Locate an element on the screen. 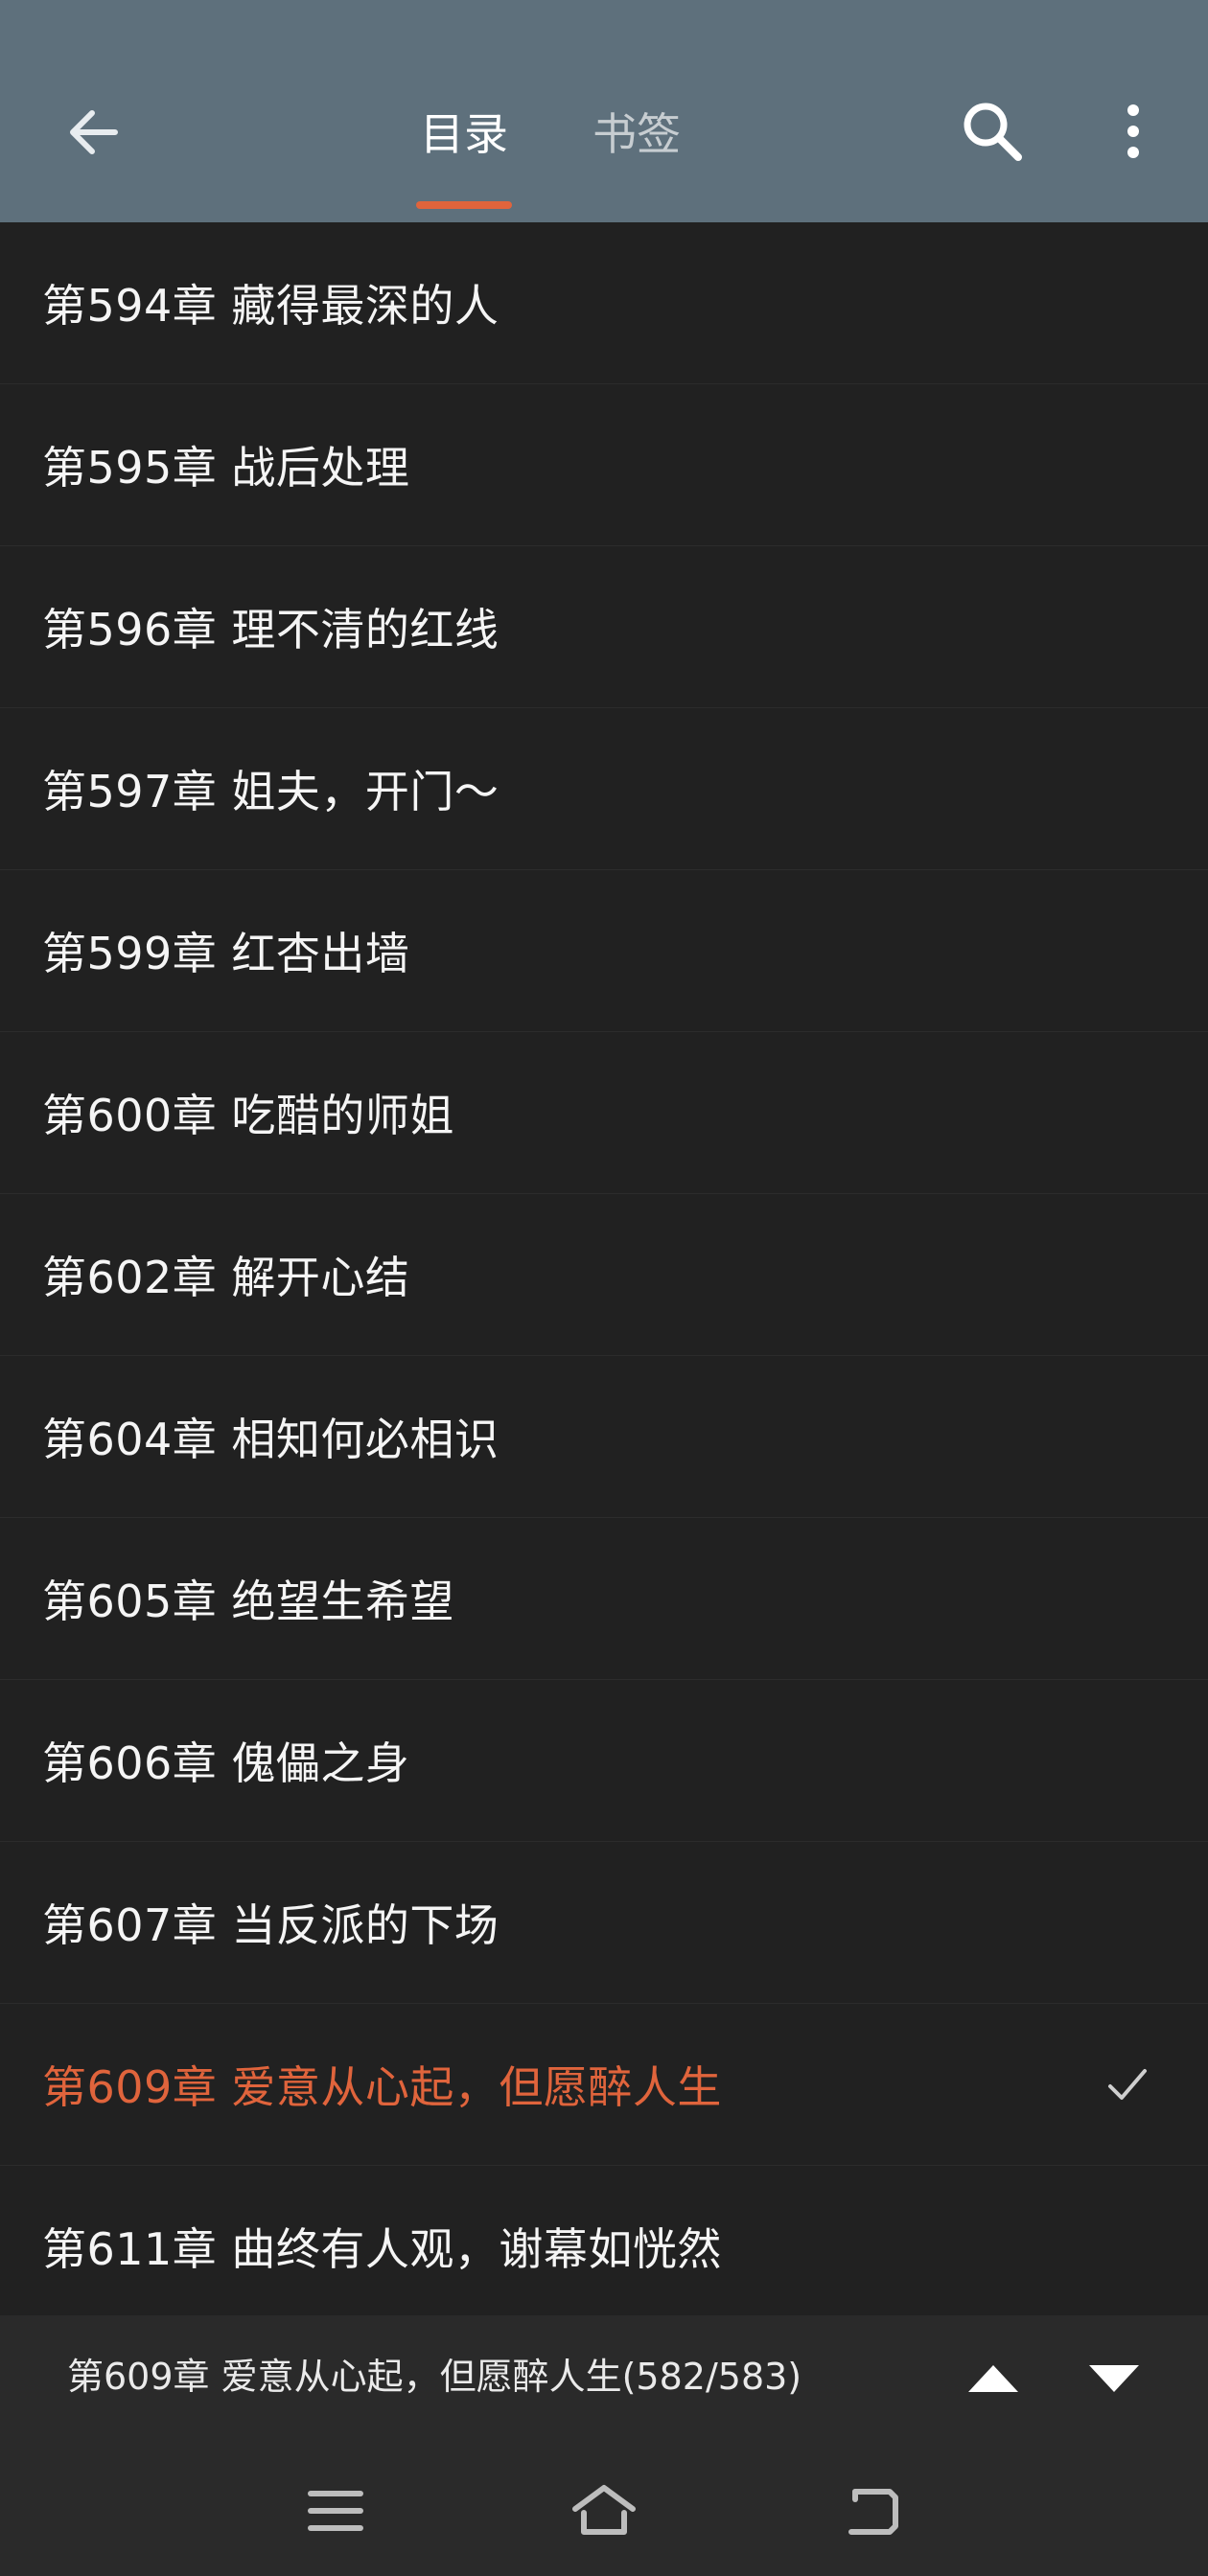 The height and width of the screenshot is (2576, 1208). back-button is located at coordinates (94, 132).